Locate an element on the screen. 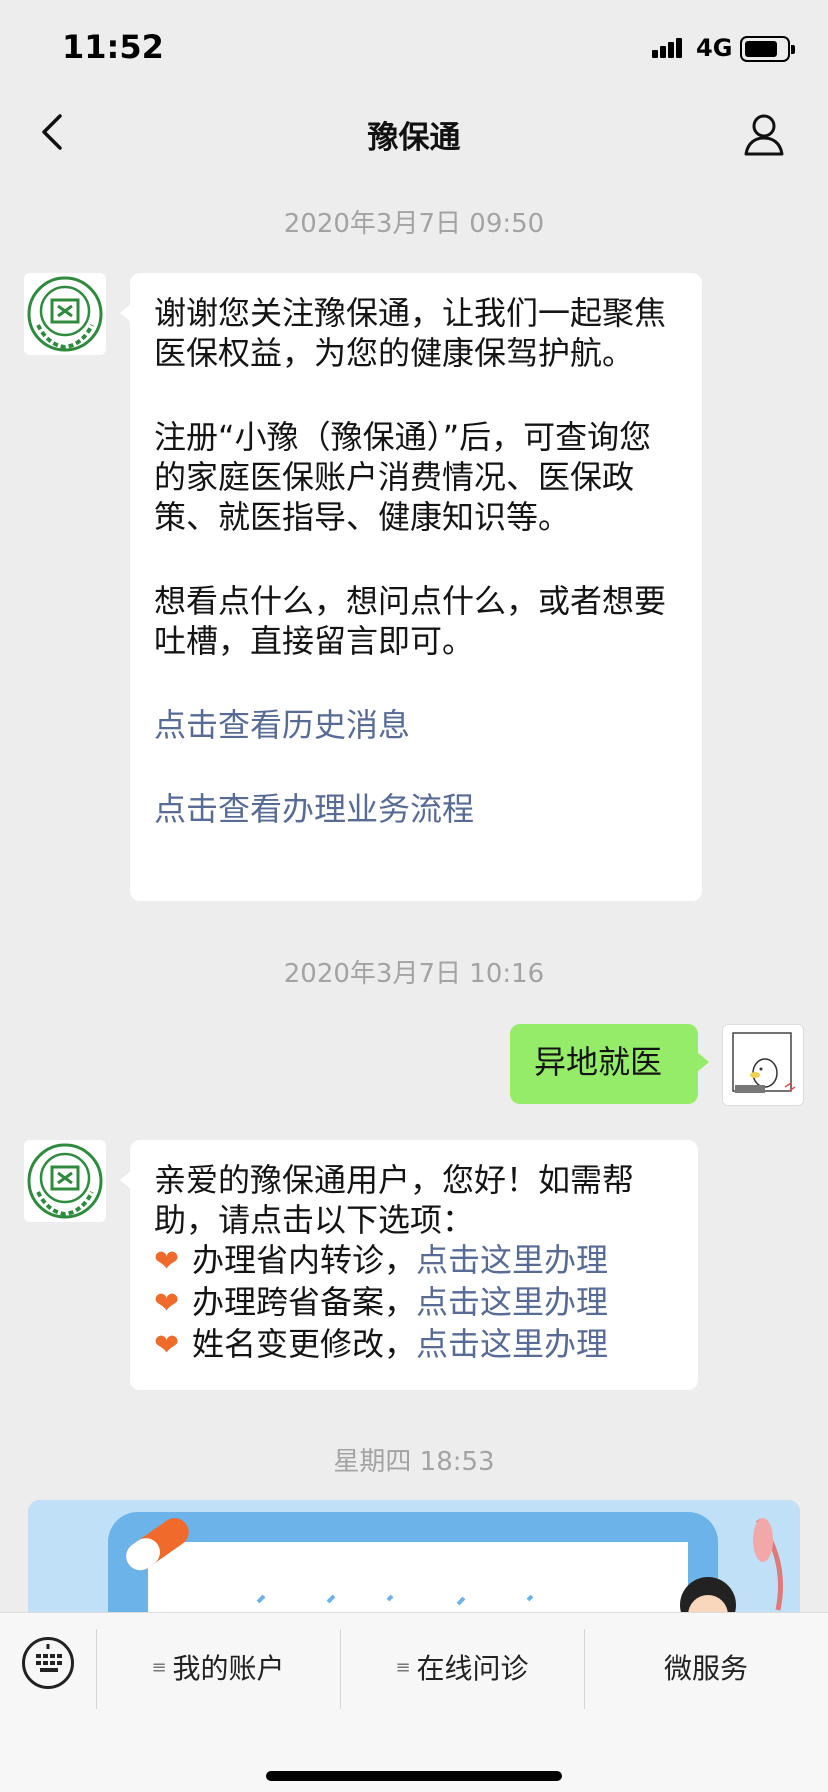 This screenshot has height=1792, width=828. option-text: 姓名变更修改， is located at coordinates (304, 1344).